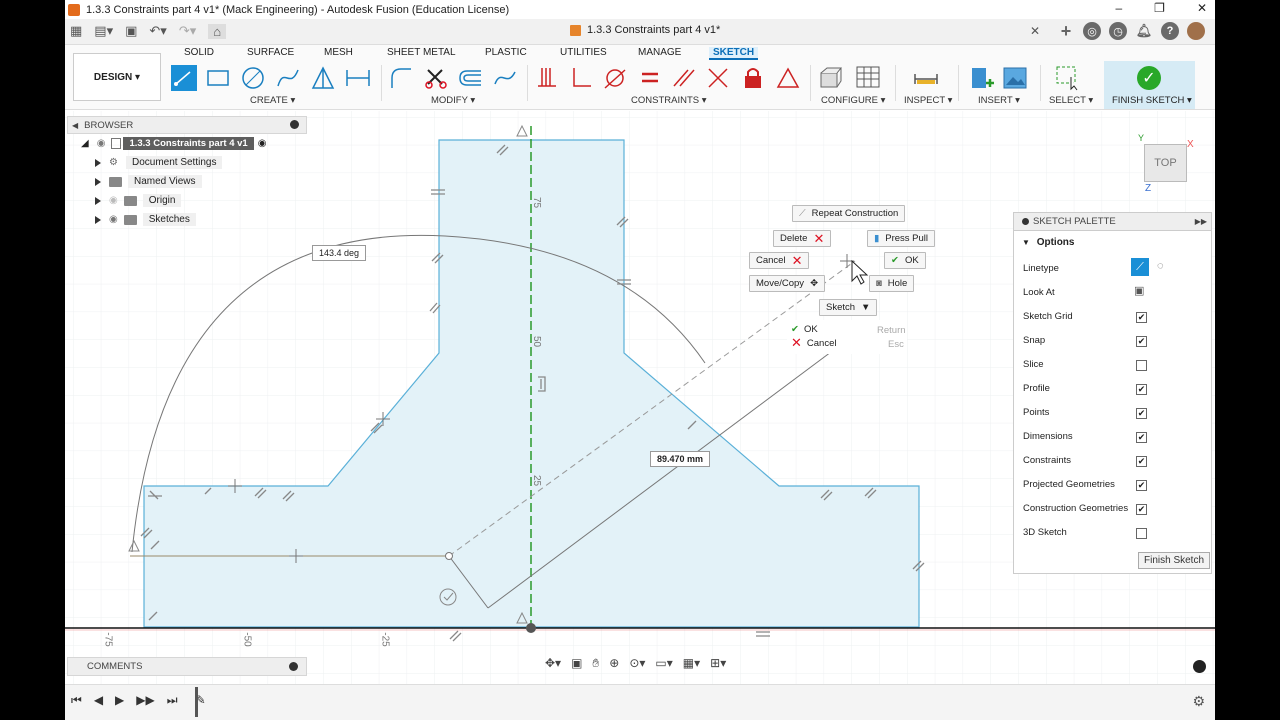 Image resolution: width=1280 pixels, height=720 pixels. I want to click on sketch-point, so click(449, 556).